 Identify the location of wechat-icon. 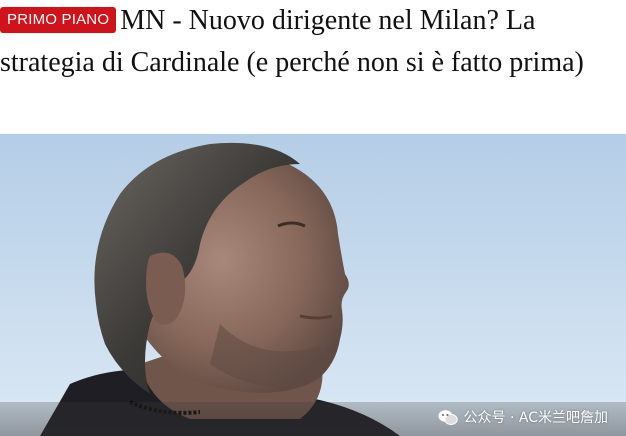
(448, 417).